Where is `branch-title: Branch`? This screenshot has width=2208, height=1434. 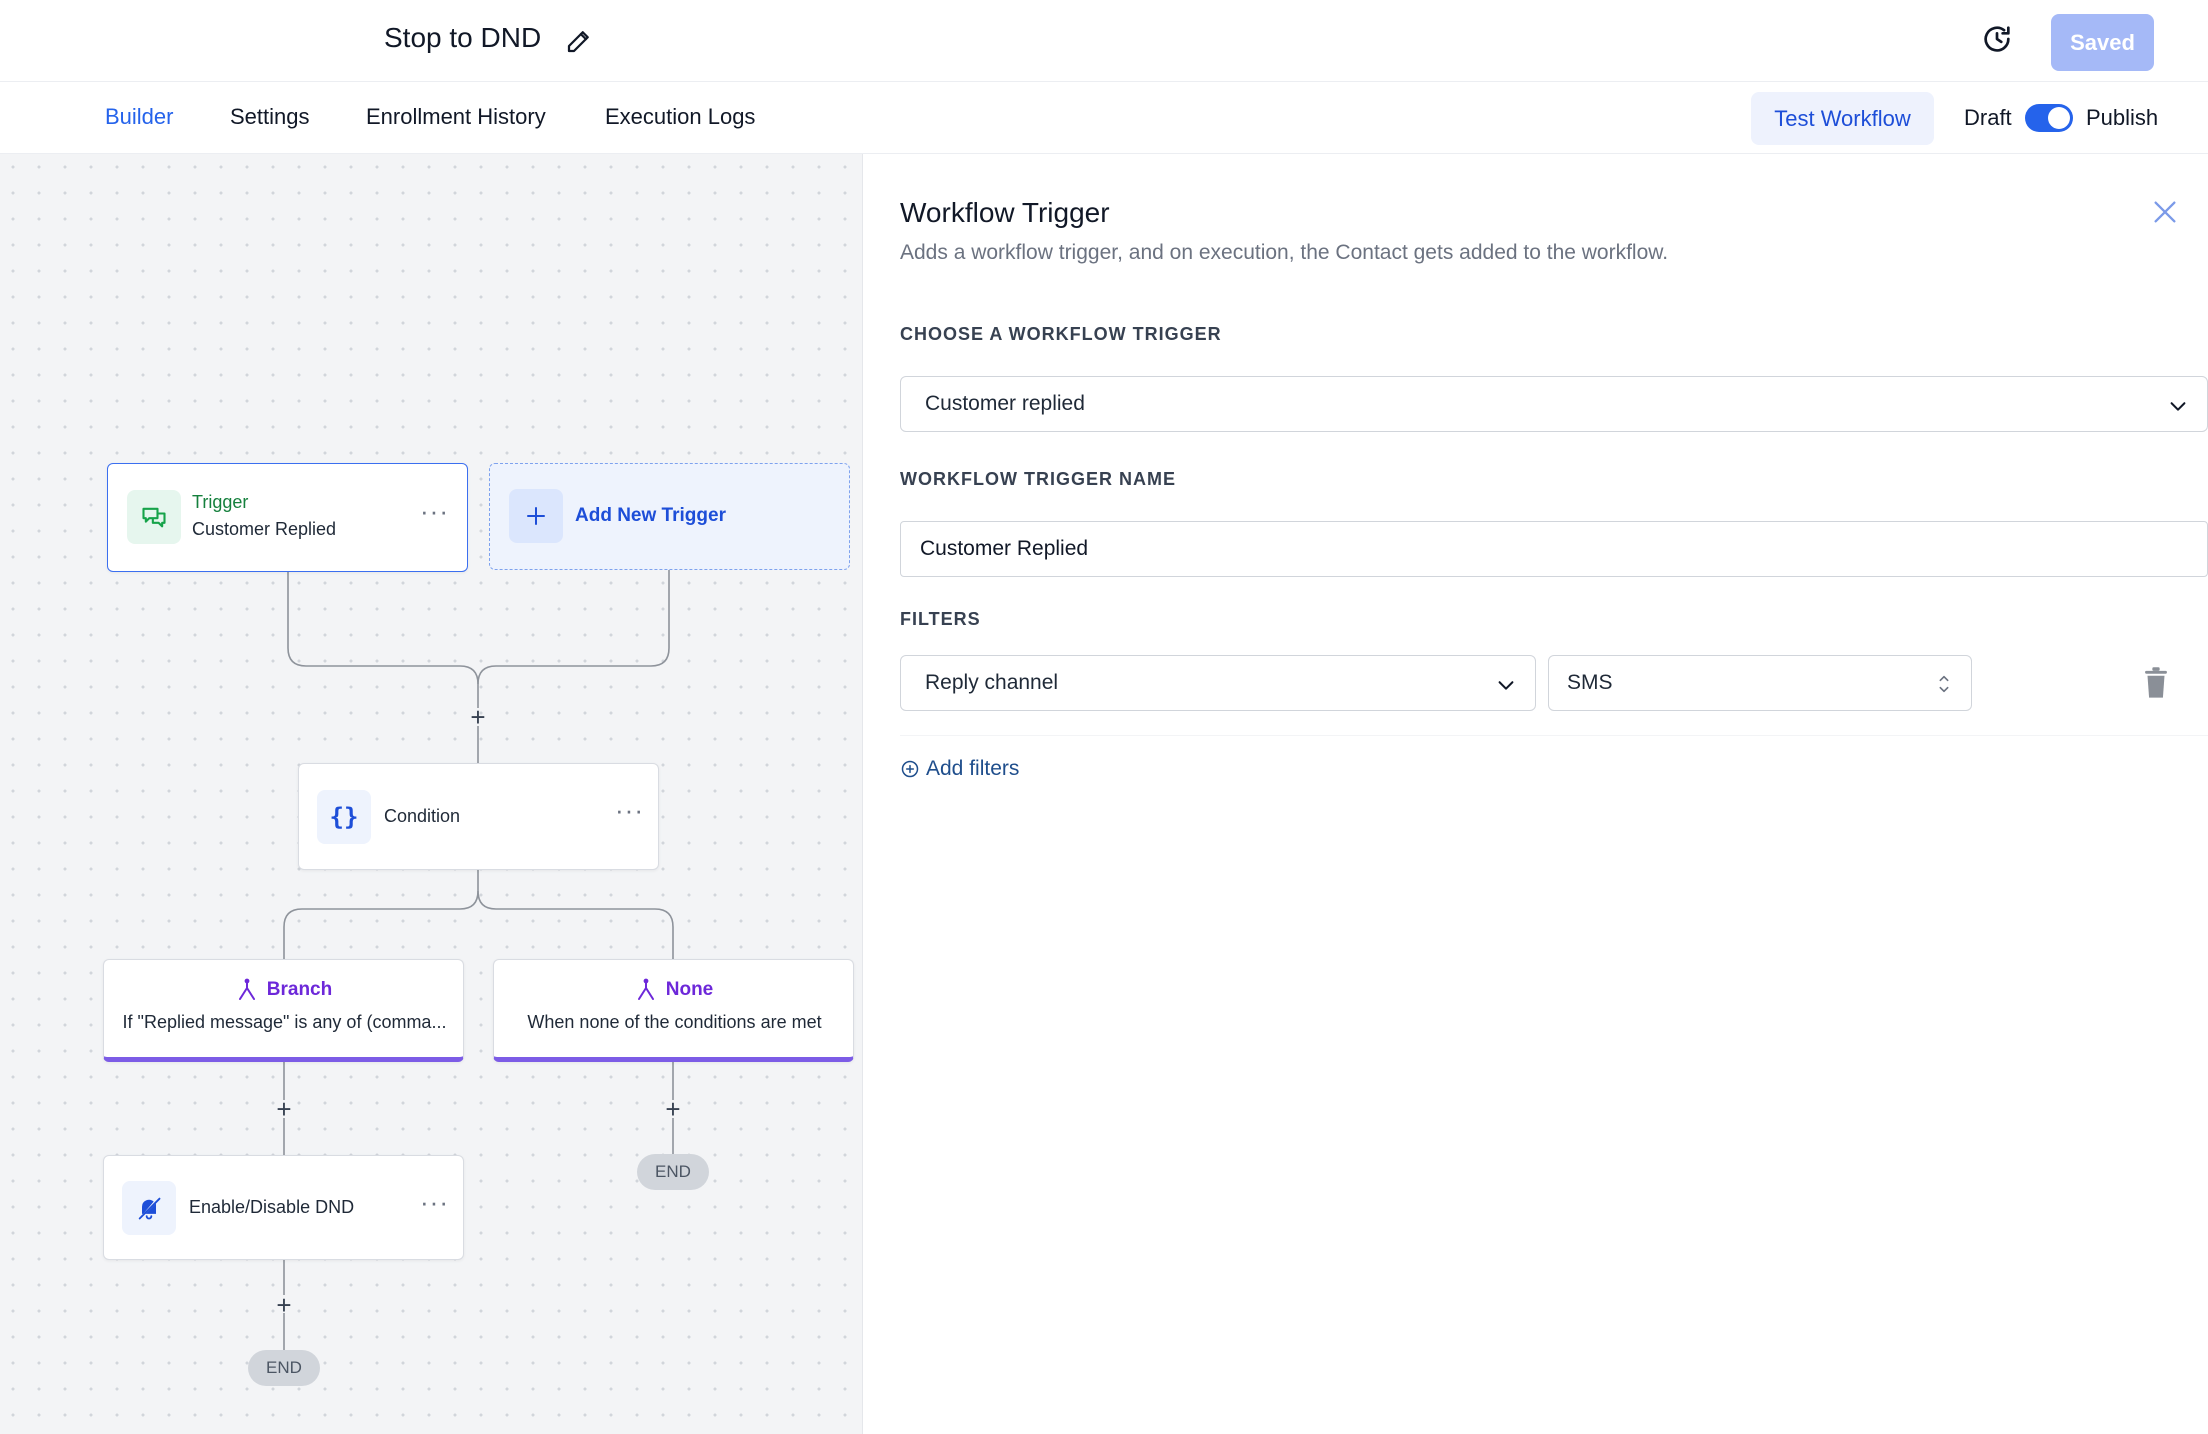 branch-title: Branch is located at coordinates (283, 990).